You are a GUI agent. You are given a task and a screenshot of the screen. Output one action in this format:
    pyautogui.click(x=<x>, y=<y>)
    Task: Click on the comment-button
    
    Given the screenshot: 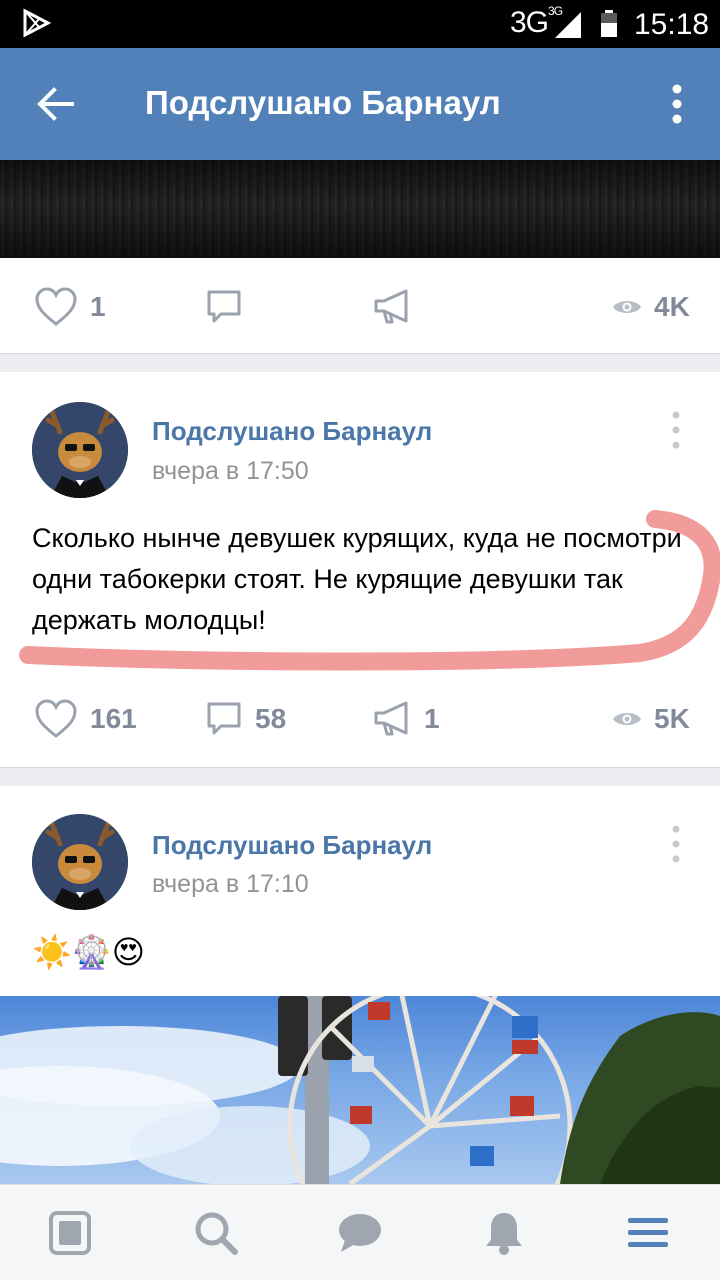 What is the action you would take?
    pyautogui.click(x=224, y=307)
    